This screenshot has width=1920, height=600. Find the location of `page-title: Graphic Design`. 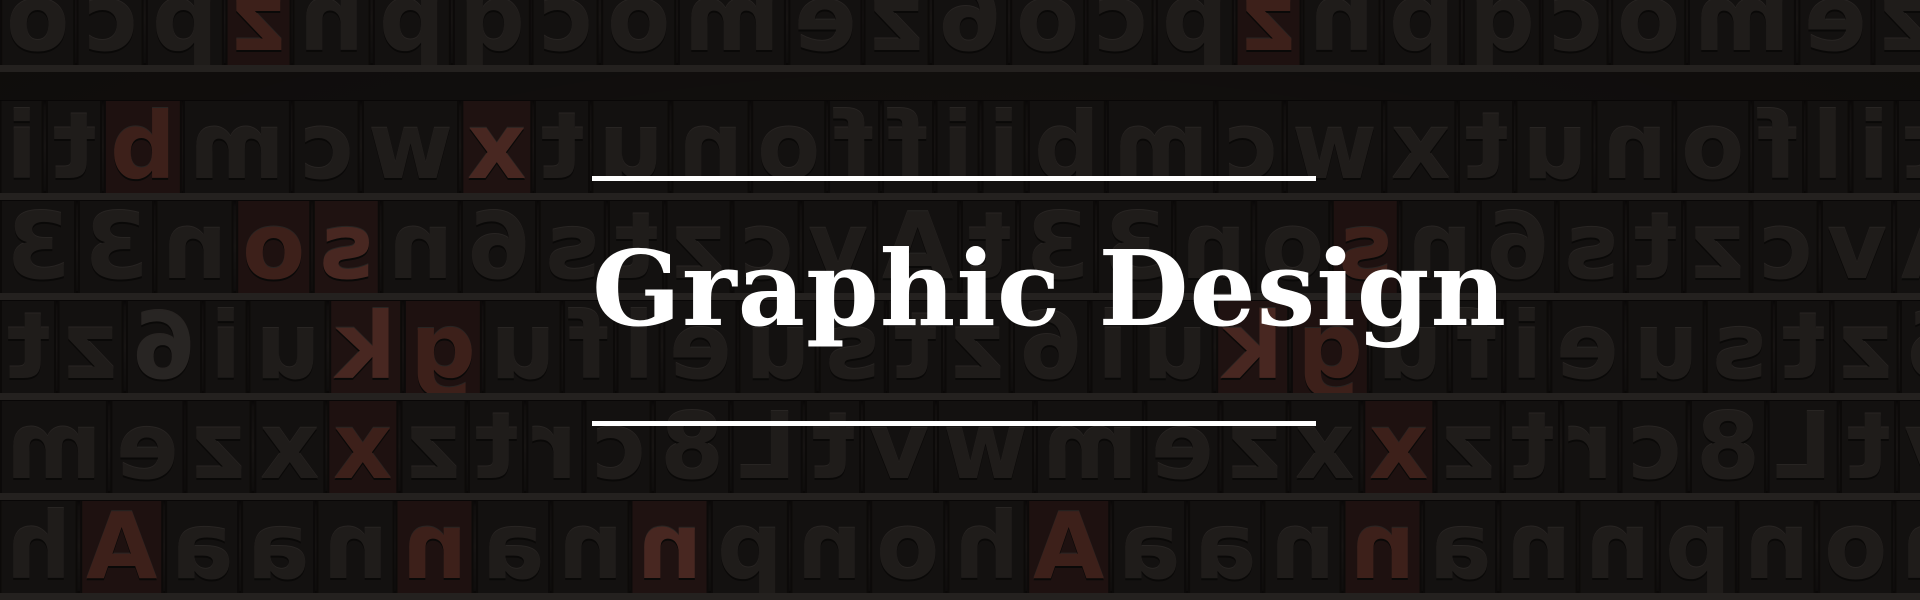

page-title: Graphic Design is located at coordinates (1050, 288).